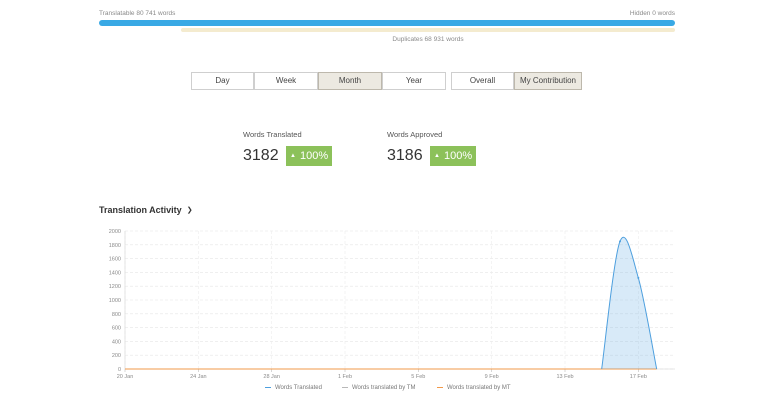  What do you see at coordinates (405, 155) in the screenshot?
I see `words-approved-value: 3186` at bounding box center [405, 155].